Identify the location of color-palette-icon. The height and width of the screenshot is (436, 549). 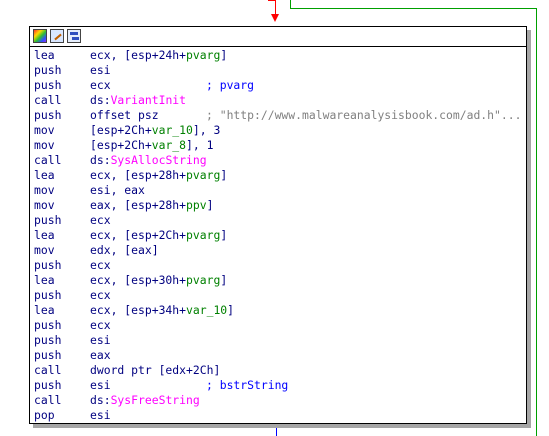
(40, 36).